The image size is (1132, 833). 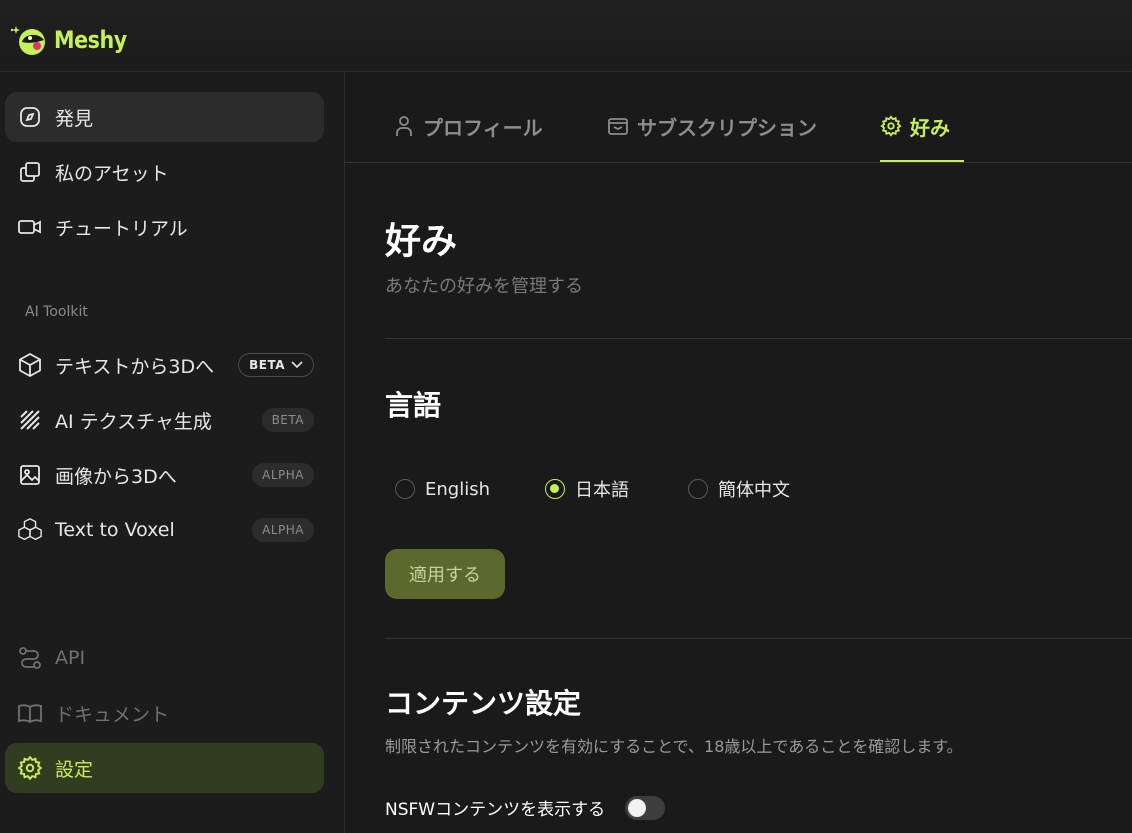 What do you see at coordinates (618, 126) in the screenshot?
I see `wallet-icon` at bounding box center [618, 126].